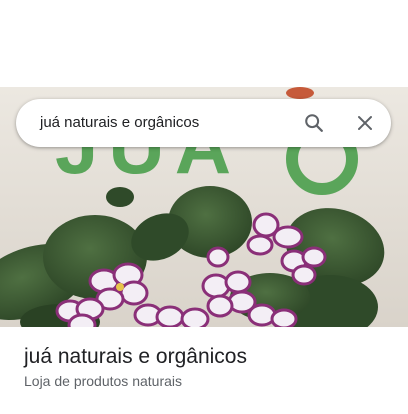  Describe the element at coordinates (314, 123) in the screenshot. I see `search-icon` at that location.